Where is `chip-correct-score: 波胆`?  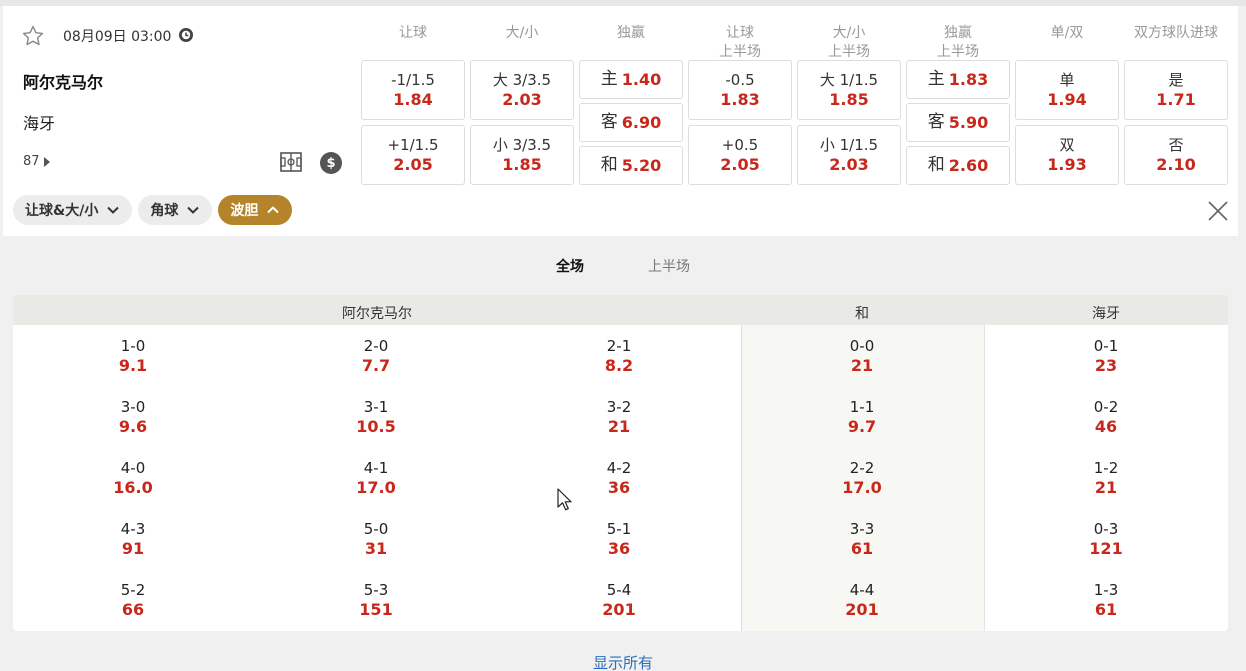
chip-correct-score: 波胆 is located at coordinates (255, 210).